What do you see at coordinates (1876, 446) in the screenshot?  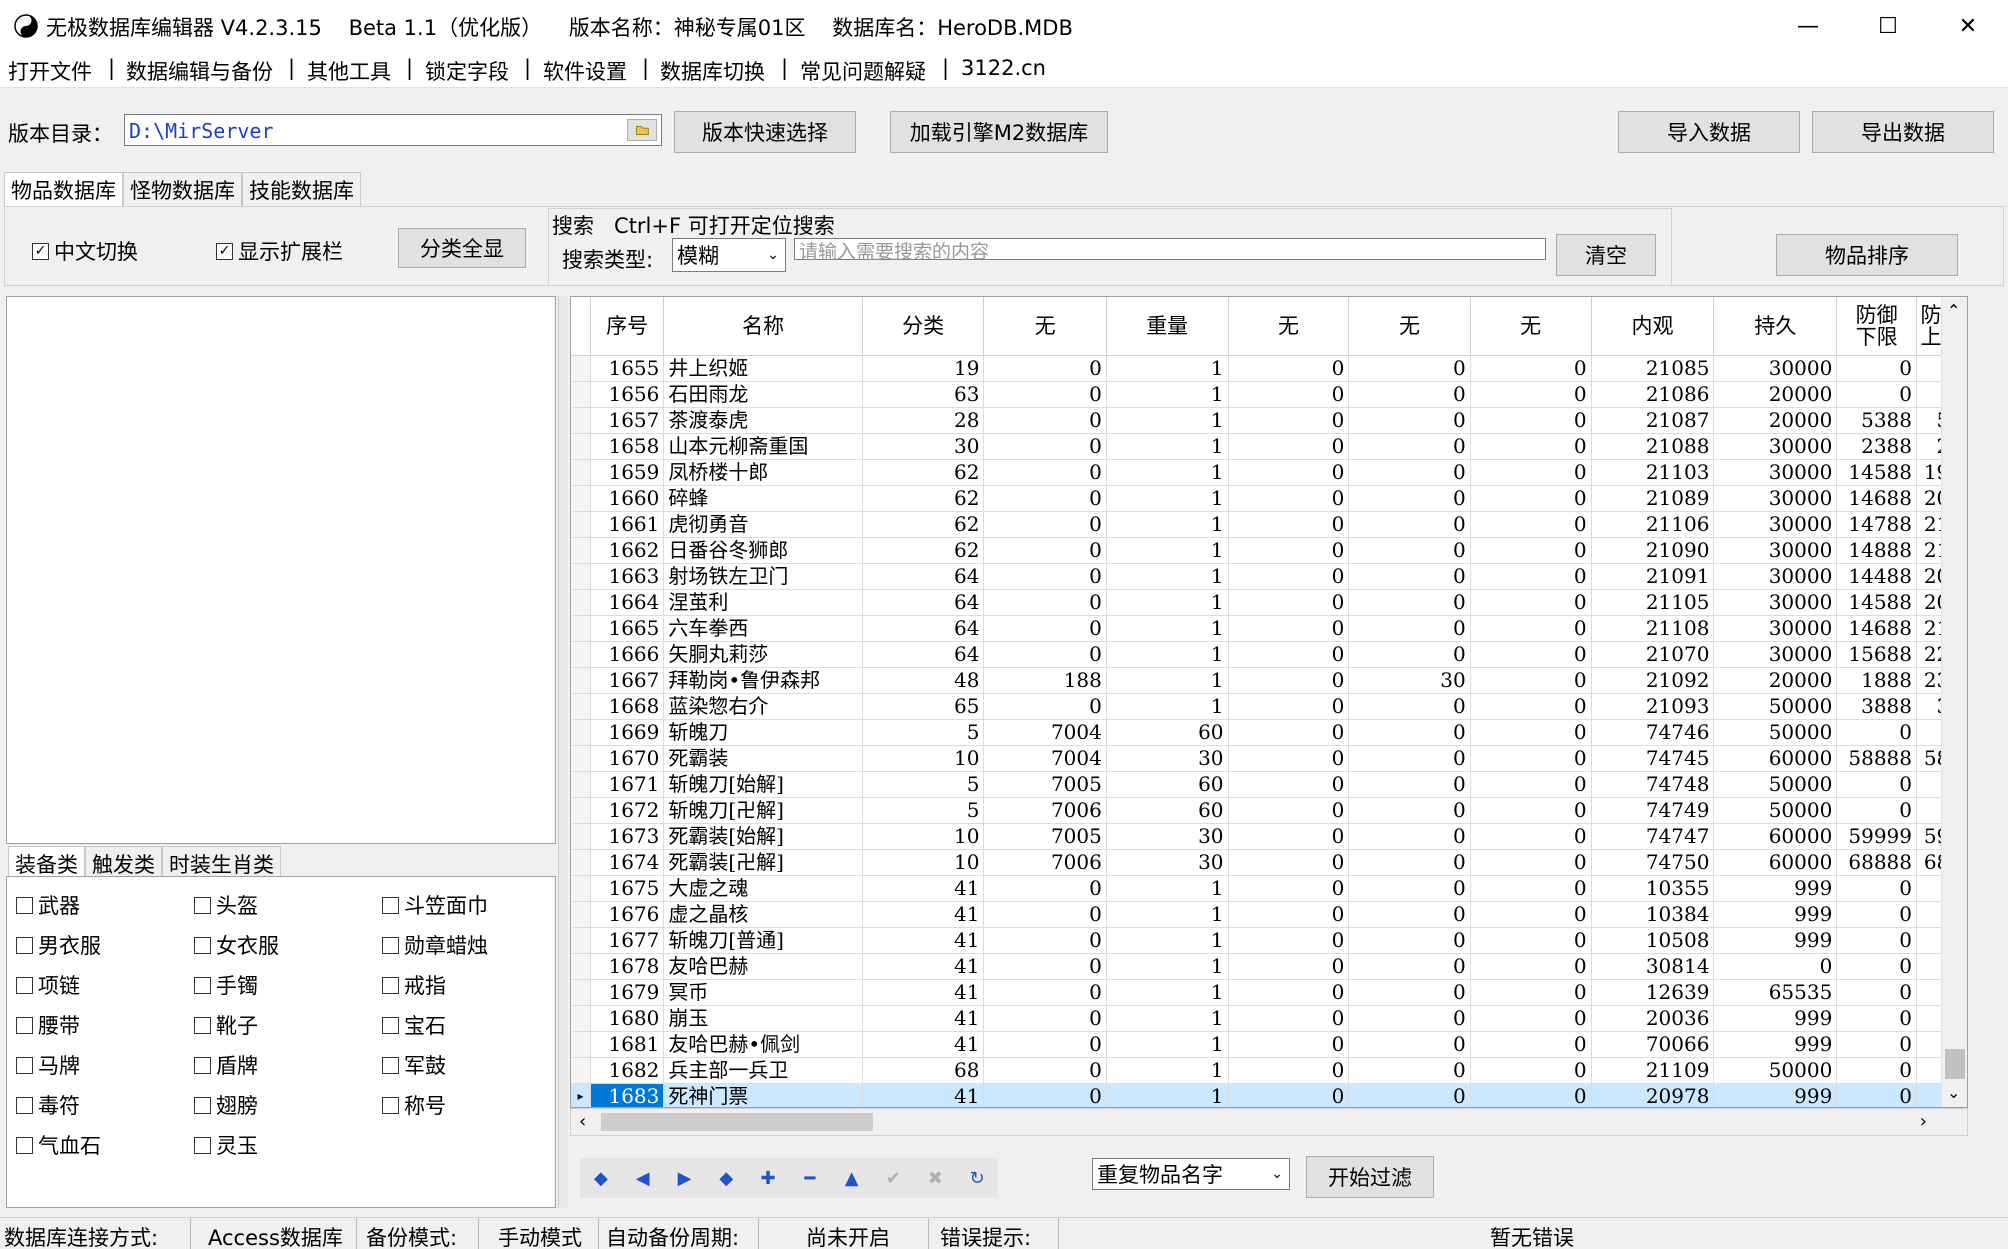 I see `table-cell: 2388` at bounding box center [1876, 446].